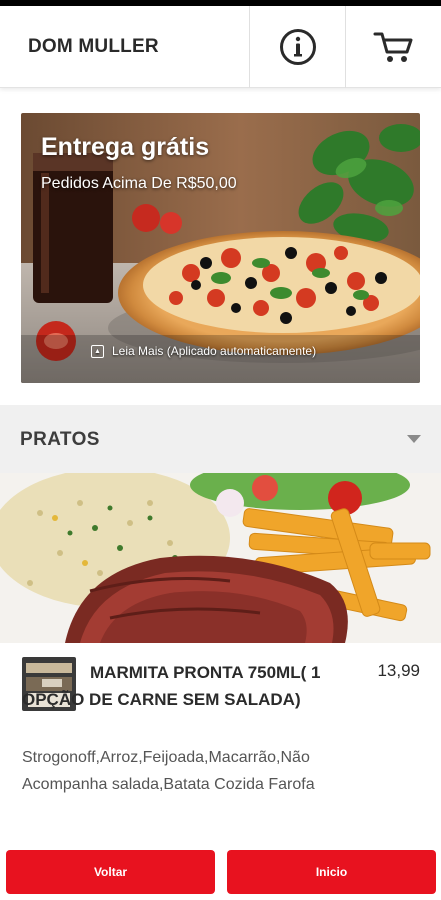 This screenshot has height=900, width=441. I want to click on app-header: DOM MULLER, so click(220, 47).